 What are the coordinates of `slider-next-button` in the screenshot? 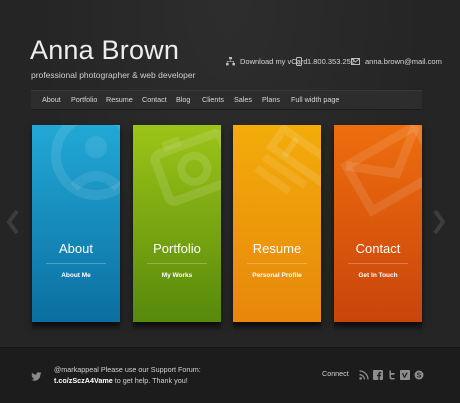 It's located at (439, 222).